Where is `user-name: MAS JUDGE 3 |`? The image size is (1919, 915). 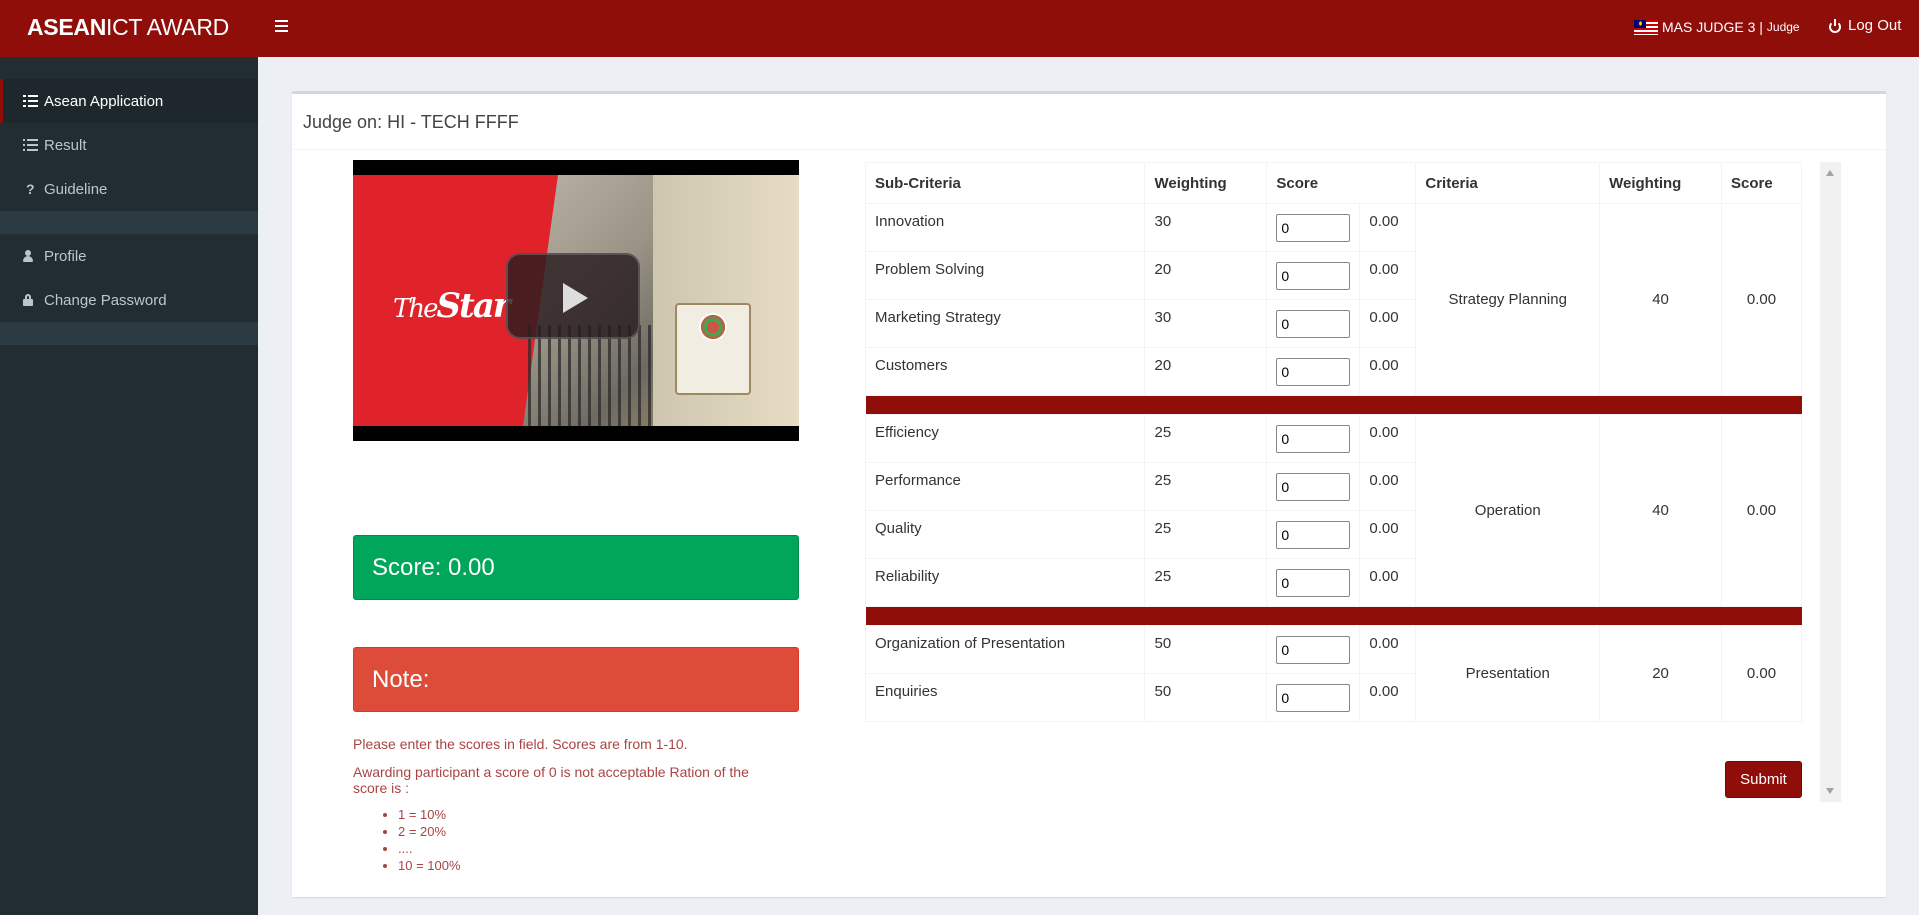
user-name: MAS JUDGE 3 | is located at coordinates (1712, 27).